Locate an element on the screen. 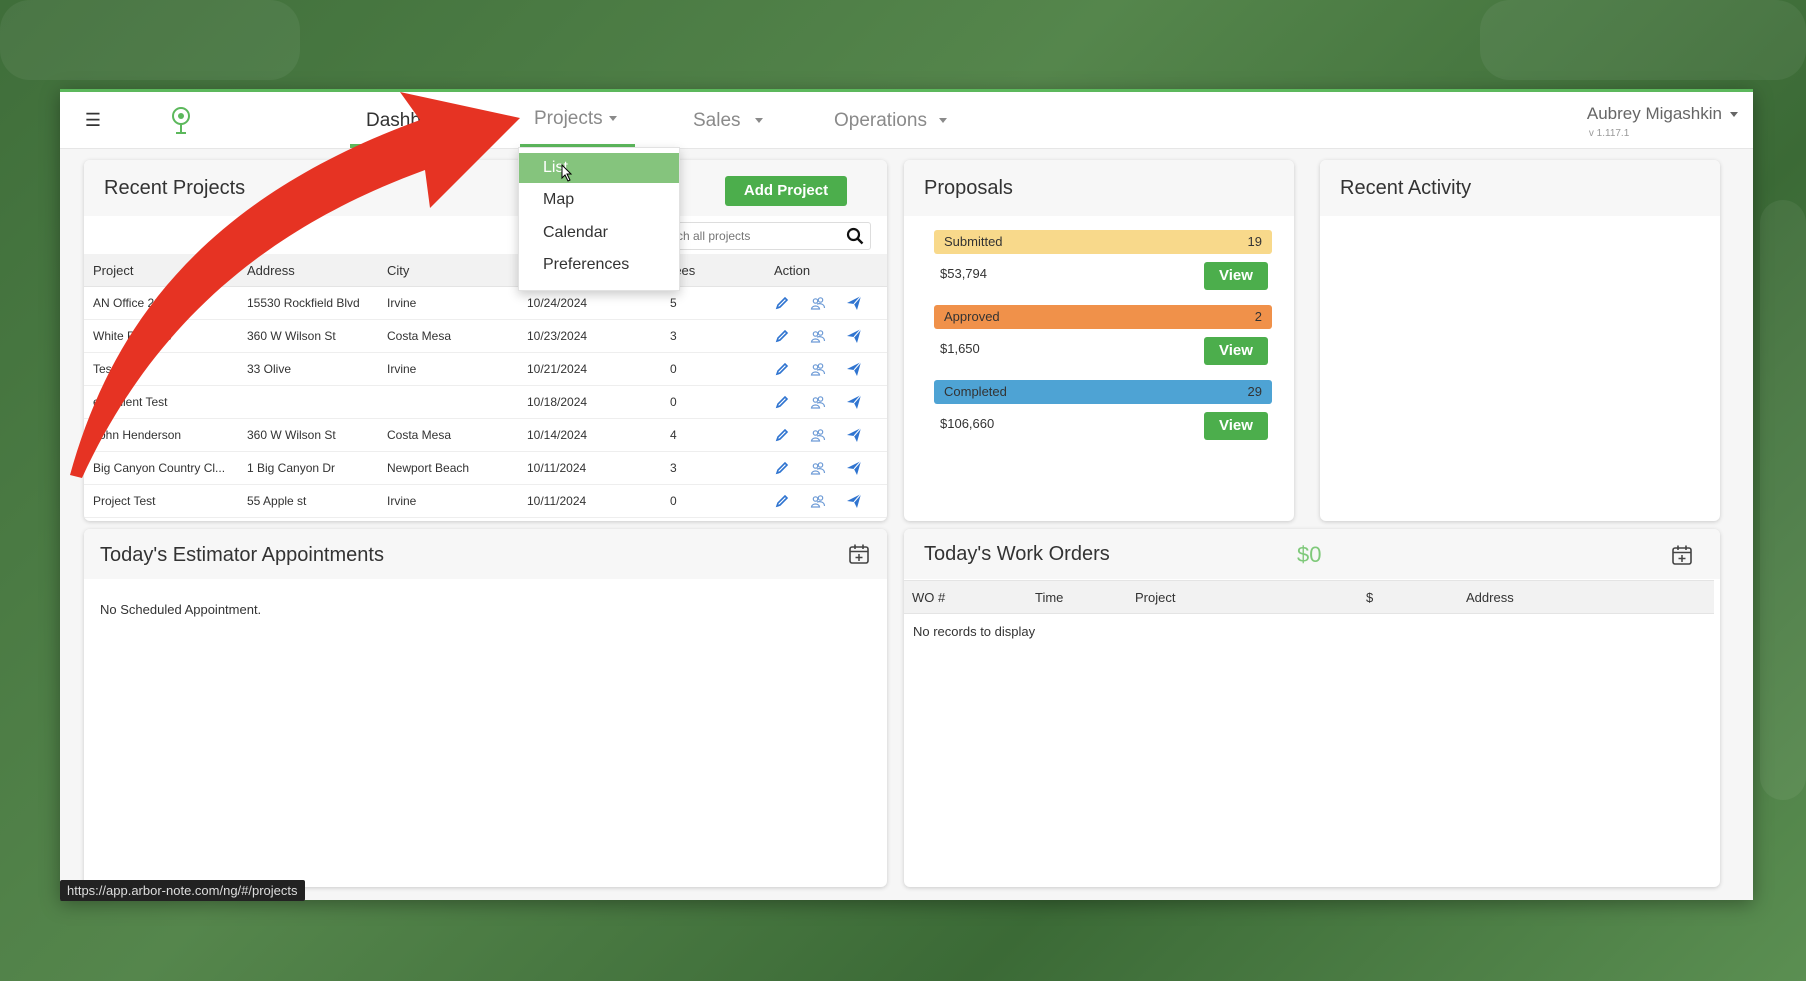 This screenshot has width=1806, height=981. proposal-status-bar: Completed 29 is located at coordinates (1103, 392).